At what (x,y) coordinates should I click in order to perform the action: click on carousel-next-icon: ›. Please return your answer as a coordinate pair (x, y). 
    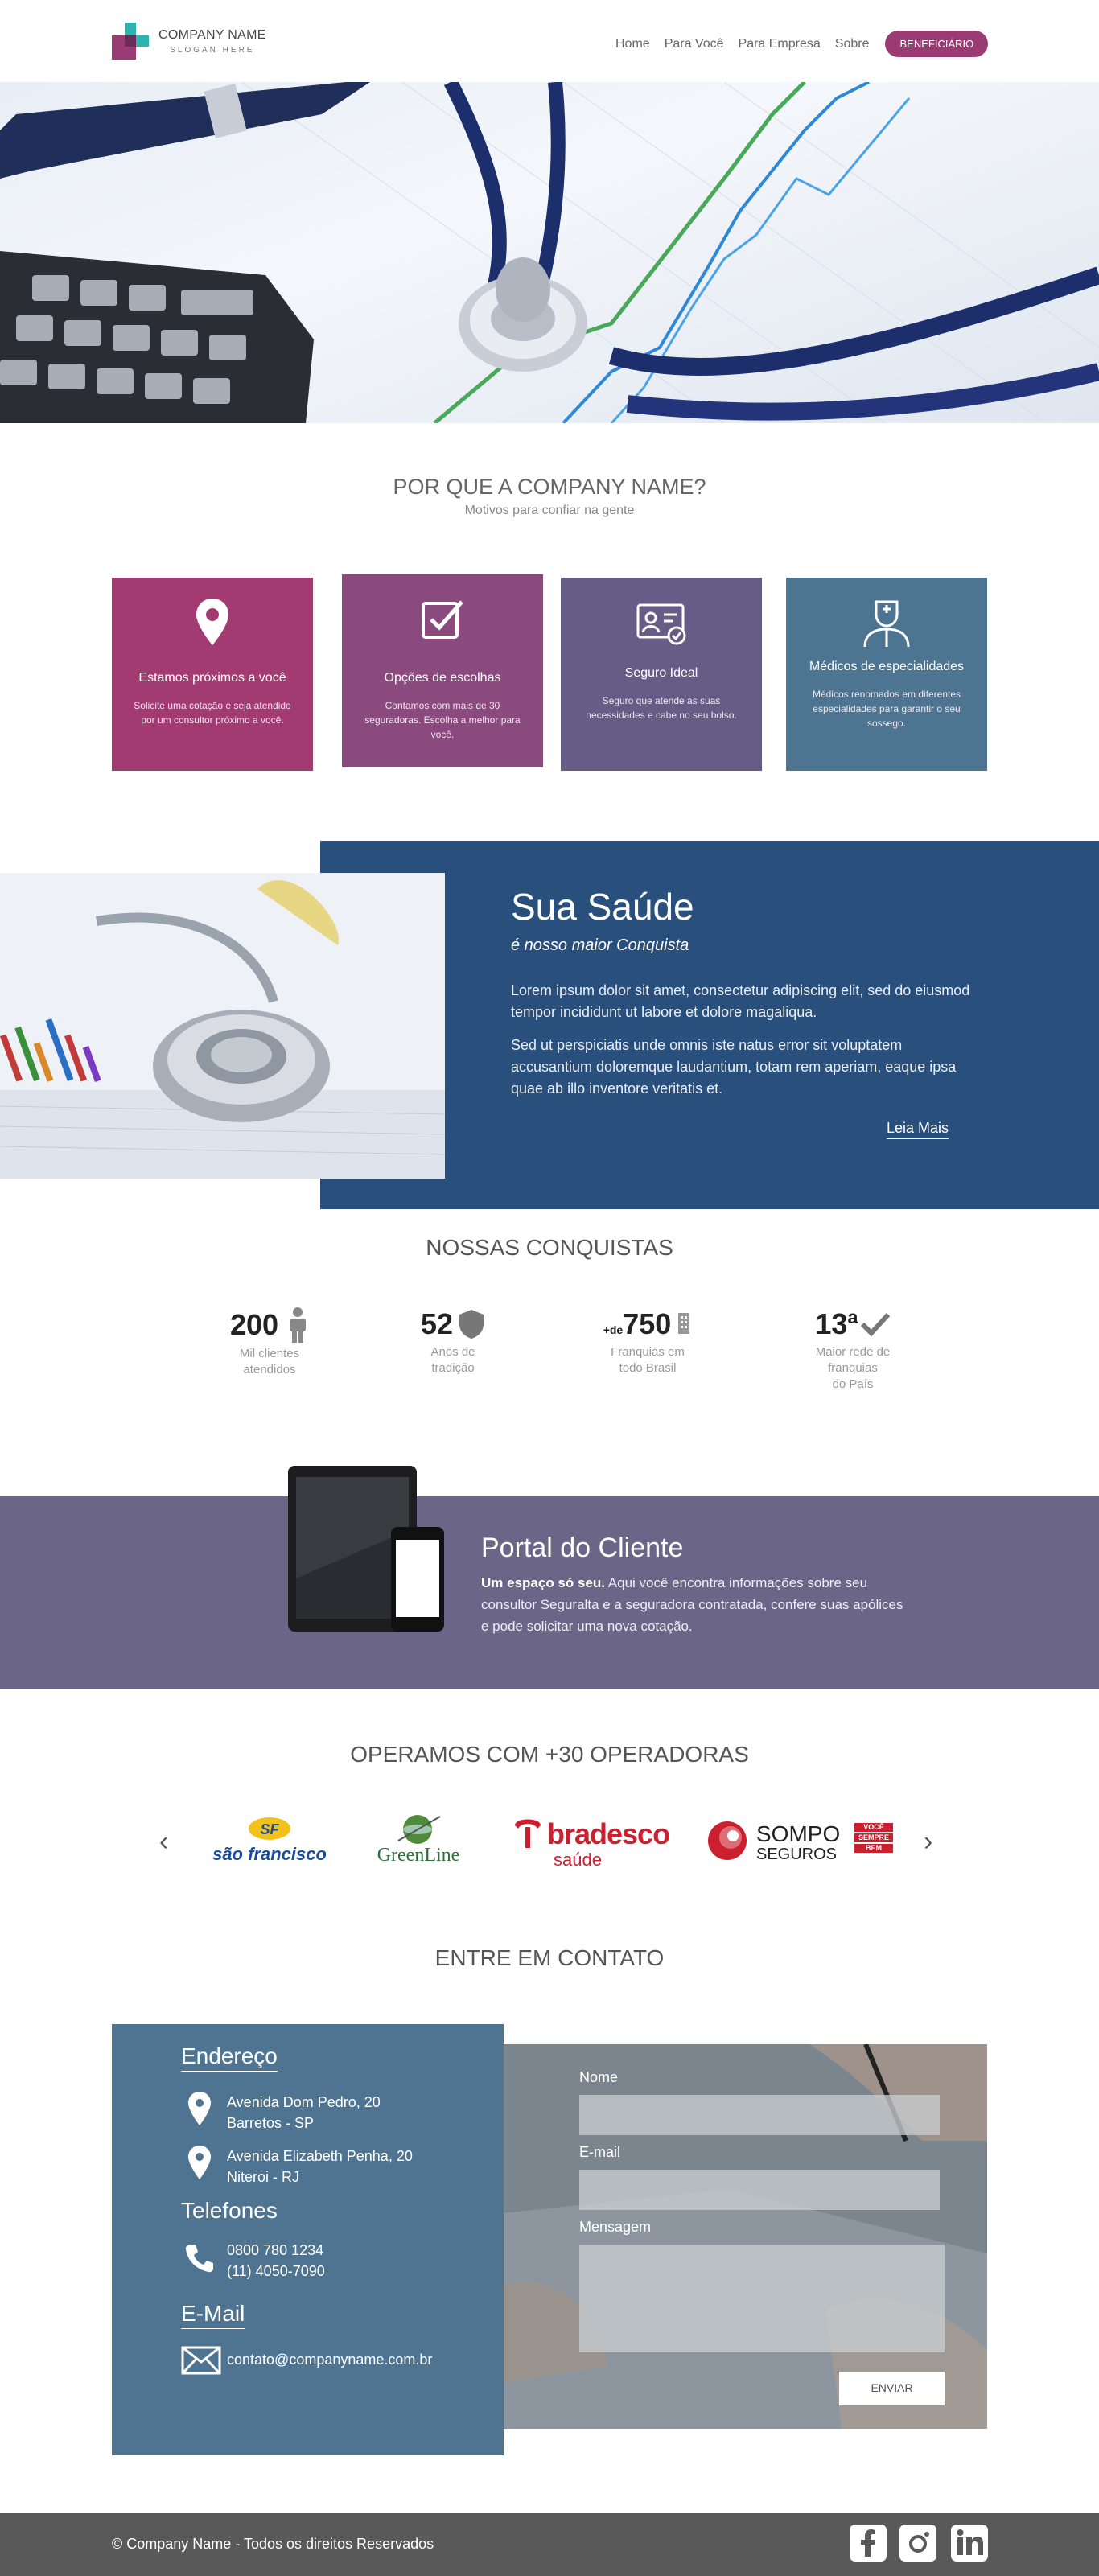
    Looking at the image, I should click on (928, 1842).